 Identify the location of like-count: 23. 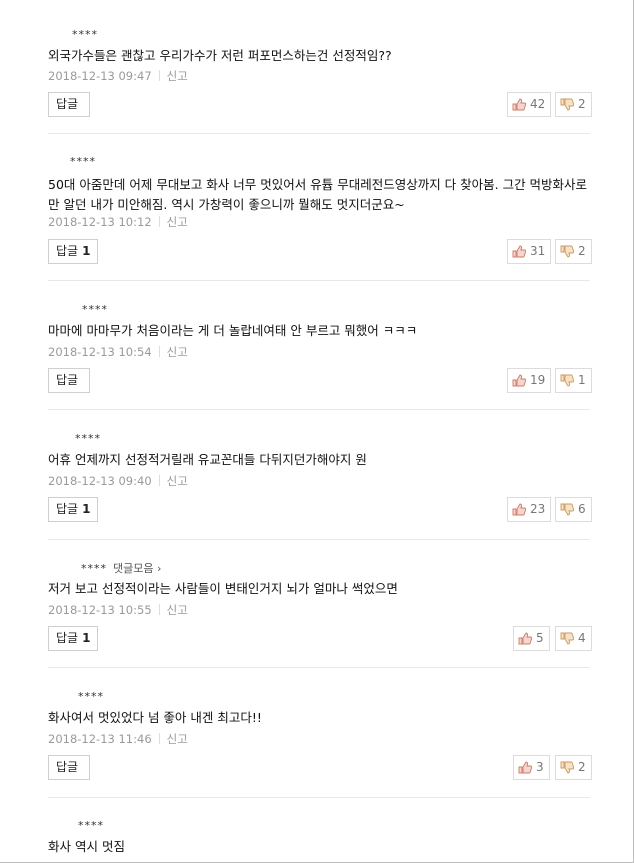
(538, 509).